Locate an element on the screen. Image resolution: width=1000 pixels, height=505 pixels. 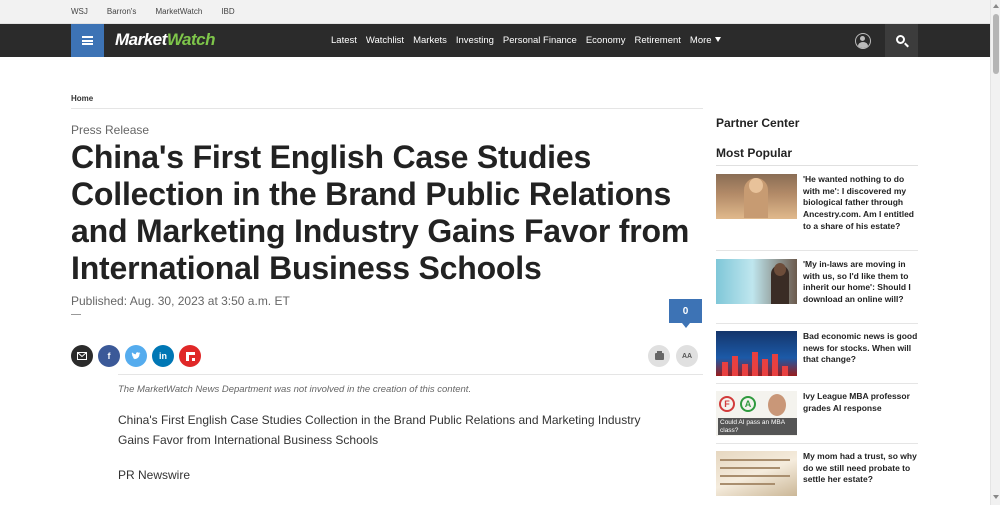
article-paragraph: PR Newswire is located at coordinates (154, 475).